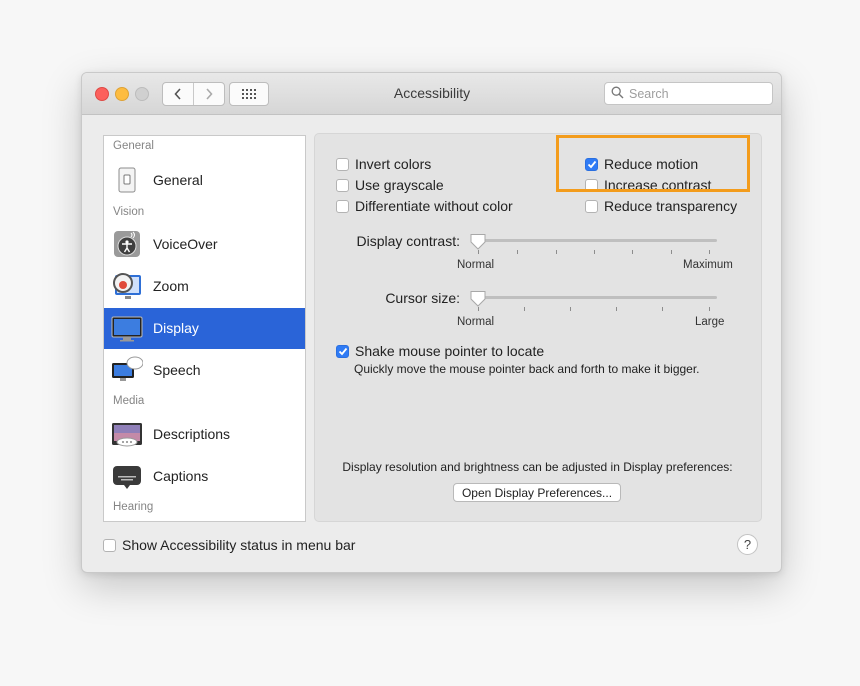 This screenshot has width=860, height=686. What do you see at coordinates (393, 164) in the screenshot?
I see `checkbox-label: Invert colors` at bounding box center [393, 164].